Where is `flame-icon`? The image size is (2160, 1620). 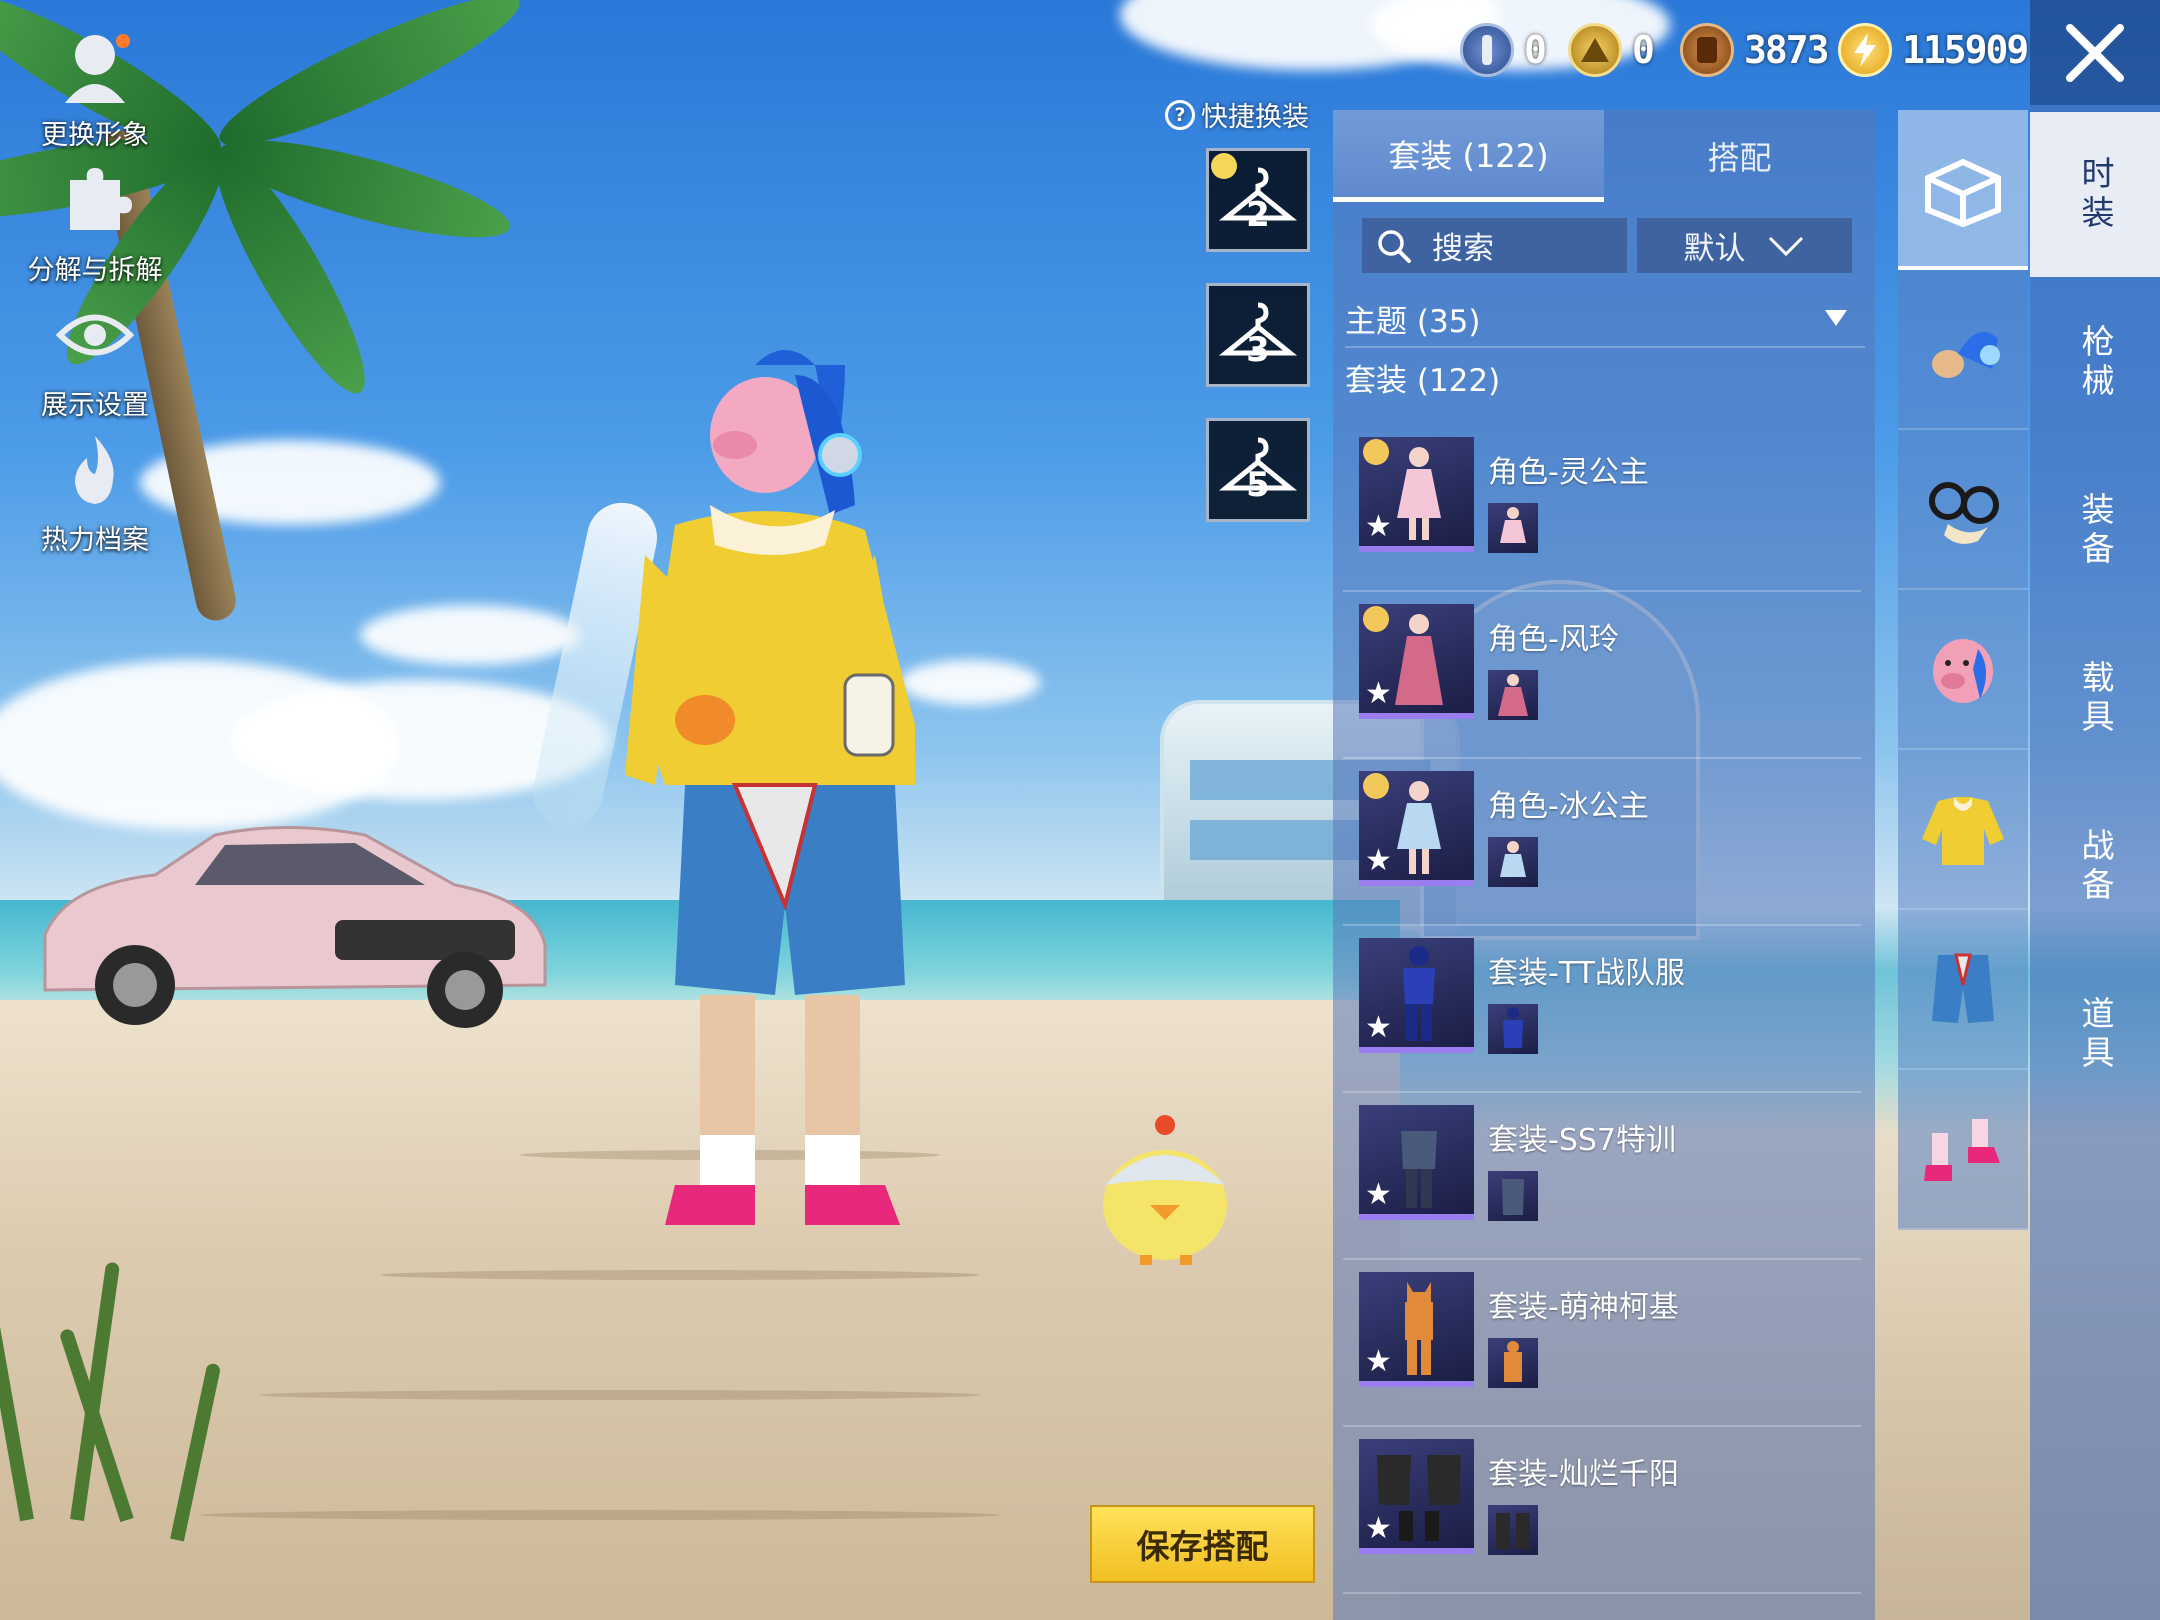 flame-icon is located at coordinates (94, 470).